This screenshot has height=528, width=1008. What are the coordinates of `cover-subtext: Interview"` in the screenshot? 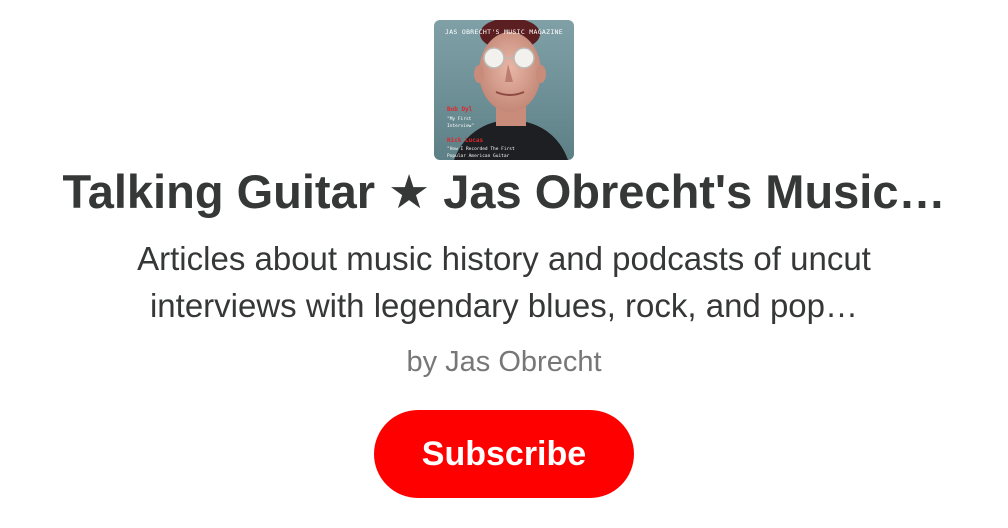 It's located at (461, 126).